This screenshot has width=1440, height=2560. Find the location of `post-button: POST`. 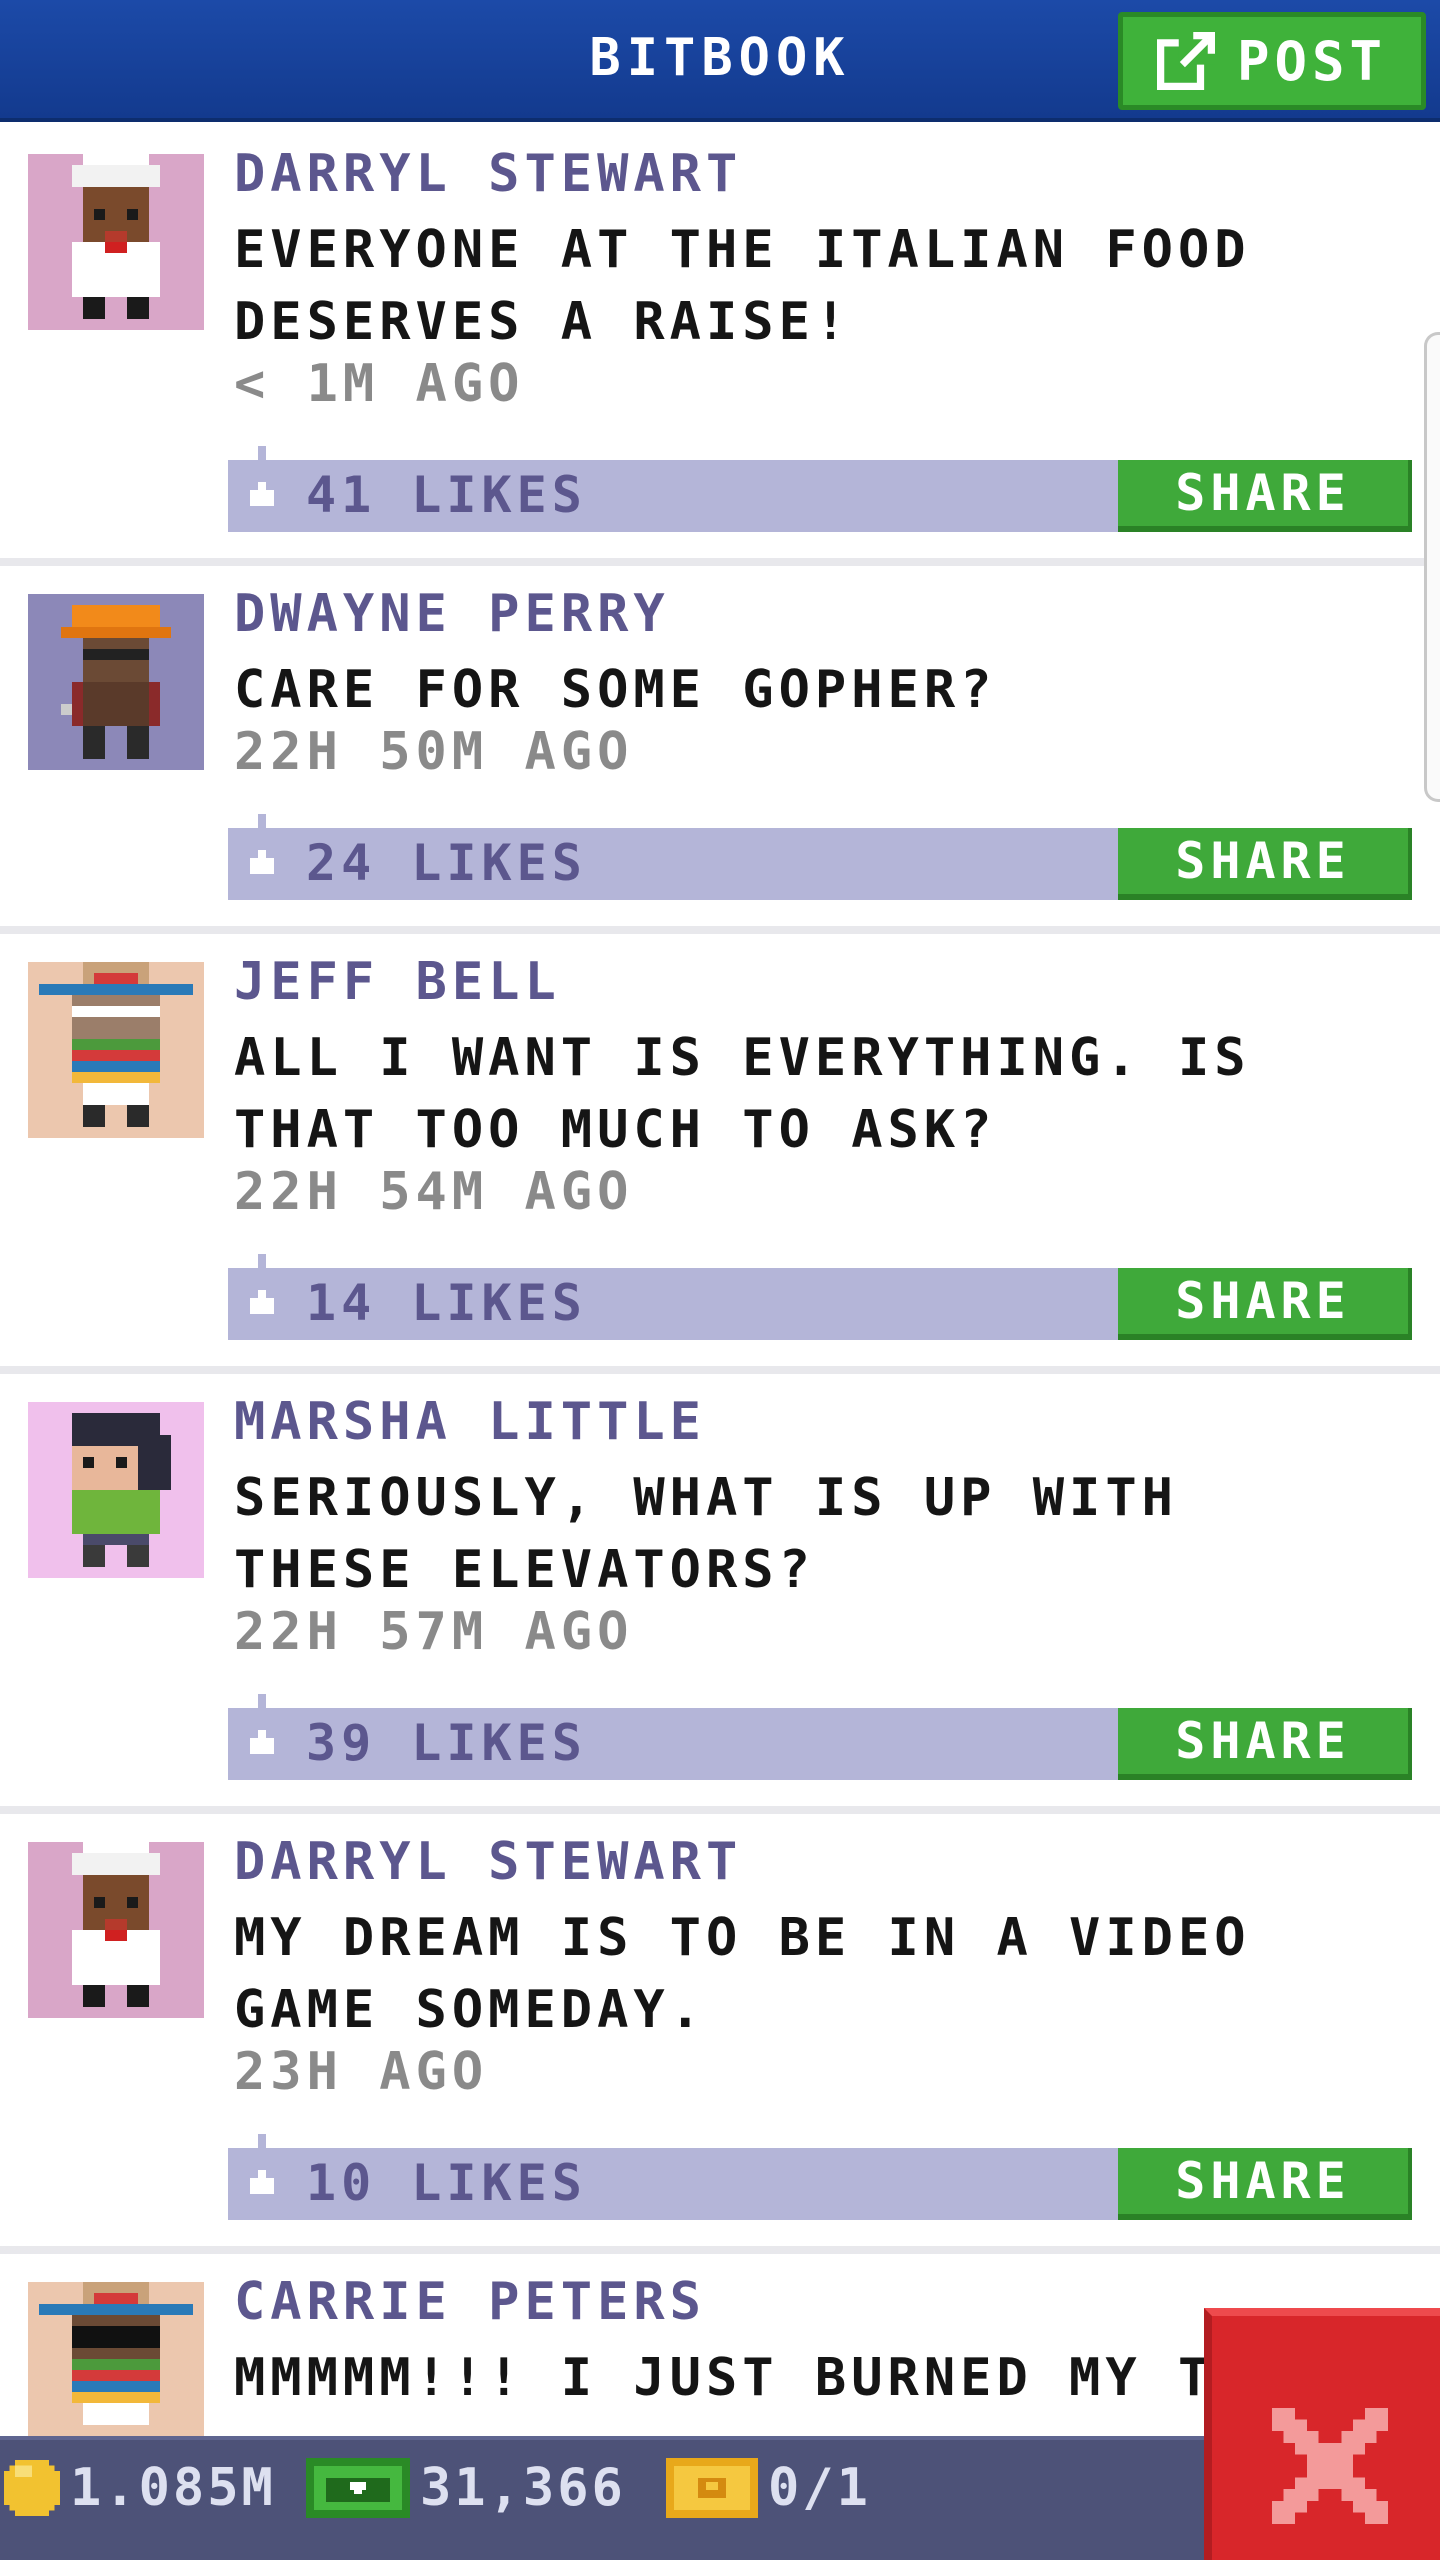

post-button: POST is located at coordinates (1272, 61).